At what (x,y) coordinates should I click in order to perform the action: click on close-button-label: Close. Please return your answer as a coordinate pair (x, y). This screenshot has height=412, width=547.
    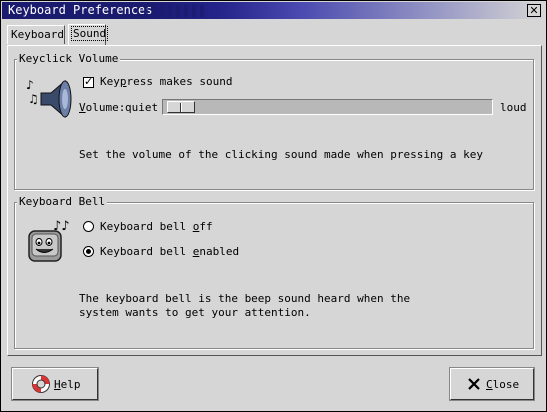
    Looking at the image, I should click on (503, 384).